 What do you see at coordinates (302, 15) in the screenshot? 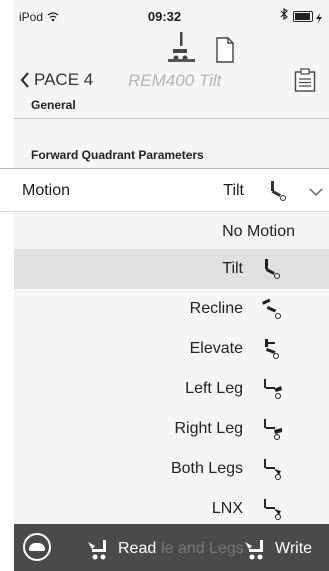
I see `battery-tip` at bounding box center [302, 15].